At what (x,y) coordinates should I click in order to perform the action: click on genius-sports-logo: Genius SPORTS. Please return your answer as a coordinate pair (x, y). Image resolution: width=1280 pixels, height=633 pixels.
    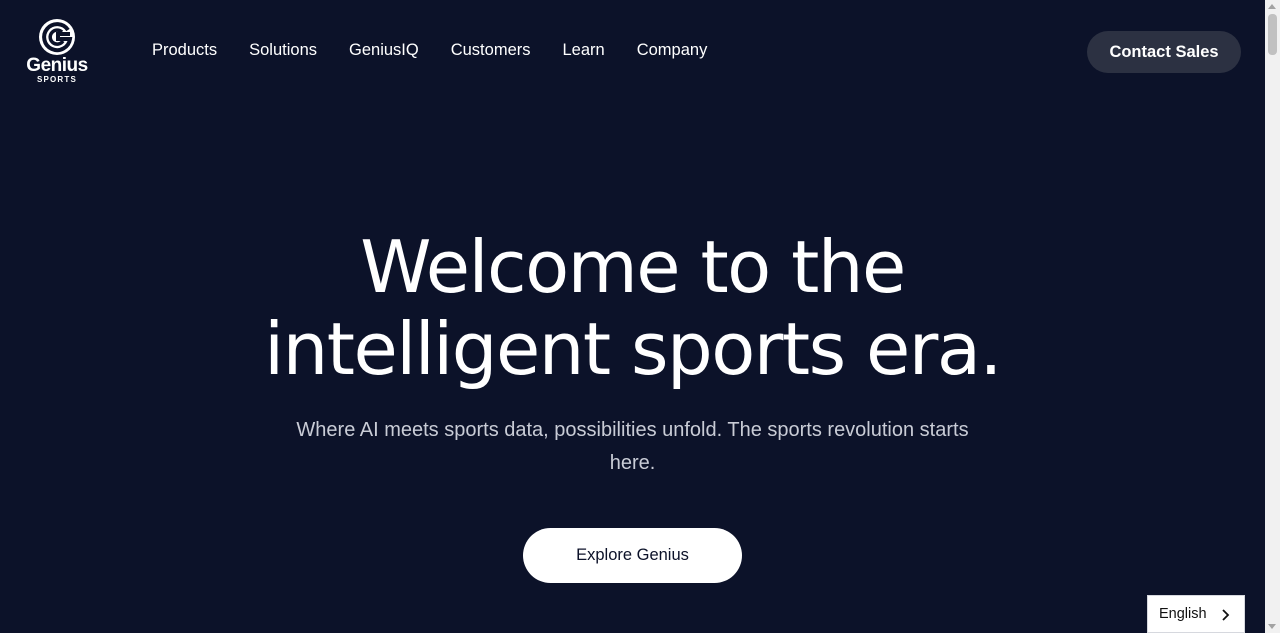
    Looking at the image, I should click on (57, 53).